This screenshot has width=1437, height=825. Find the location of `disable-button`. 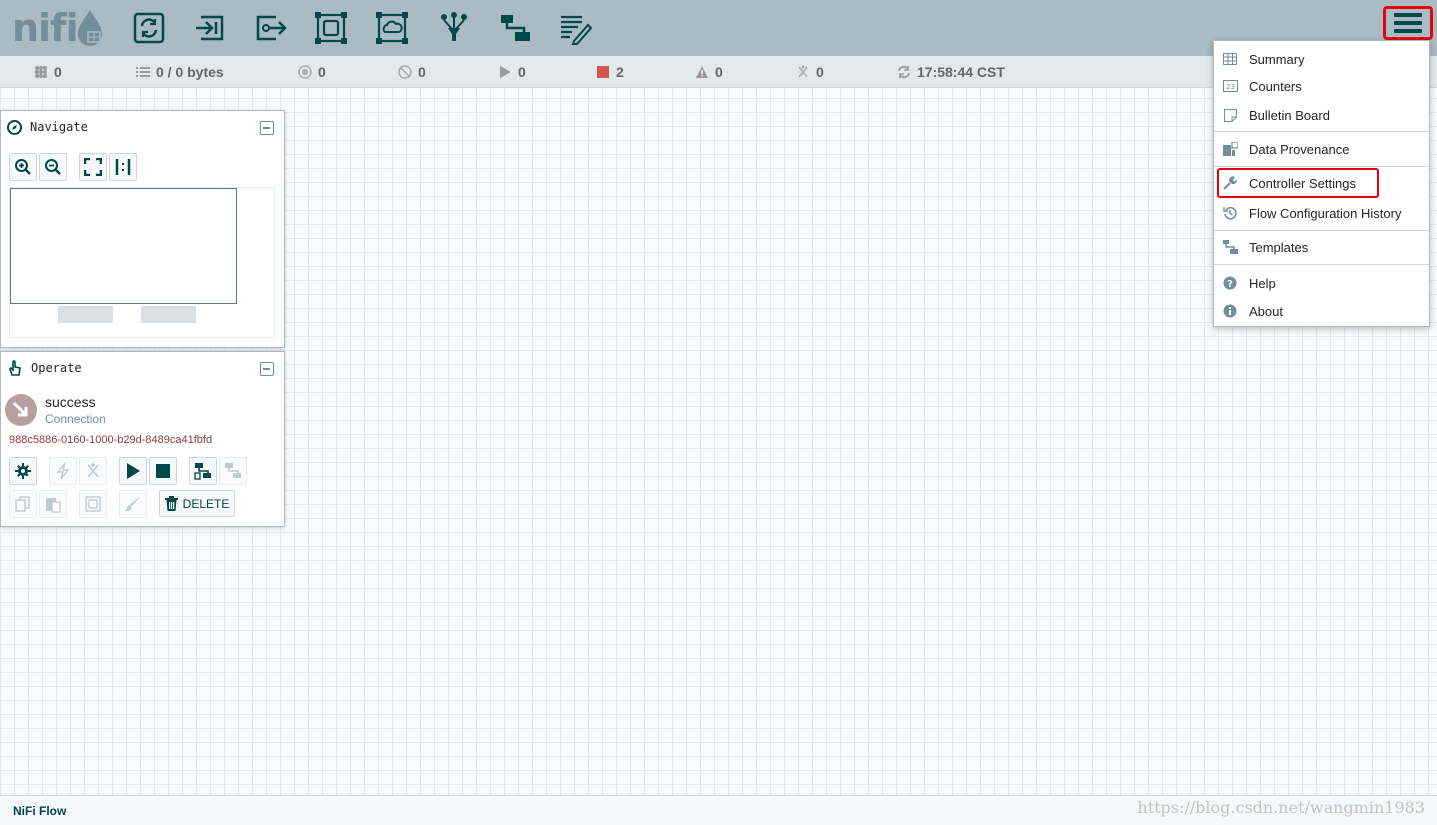

disable-button is located at coordinates (93, 471).